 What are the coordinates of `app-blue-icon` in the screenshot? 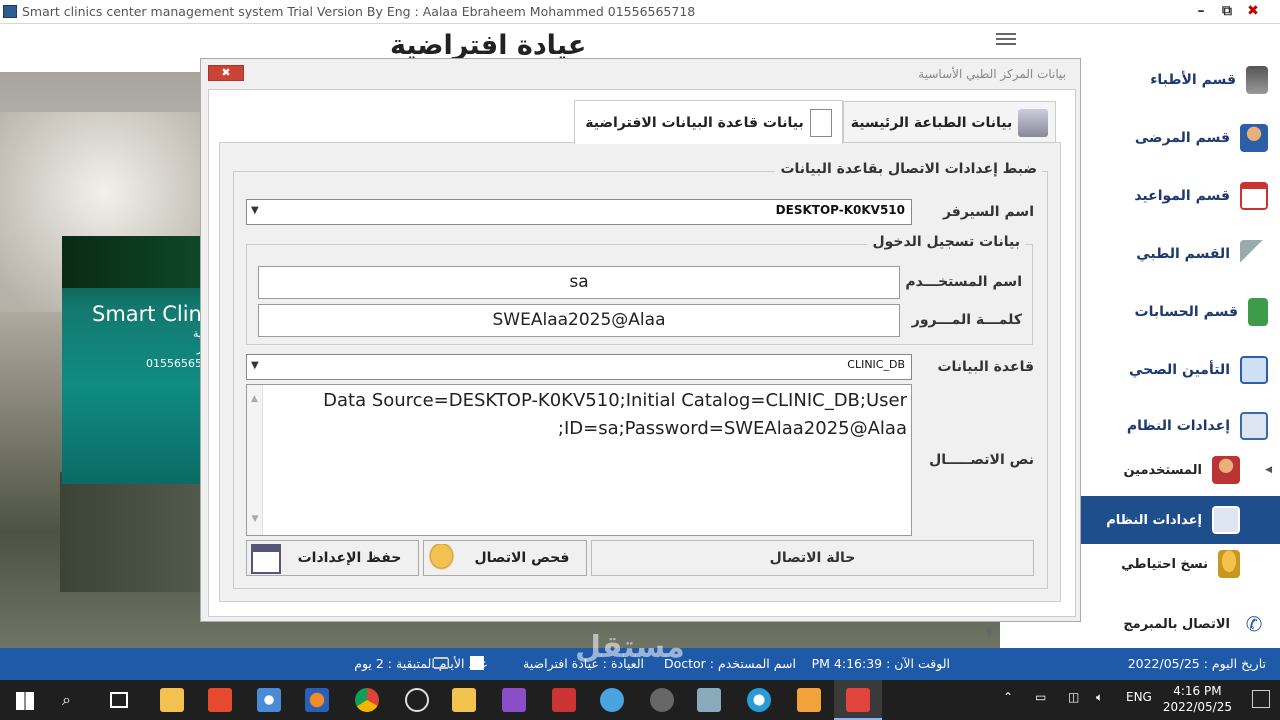 It's located at (612, 700).